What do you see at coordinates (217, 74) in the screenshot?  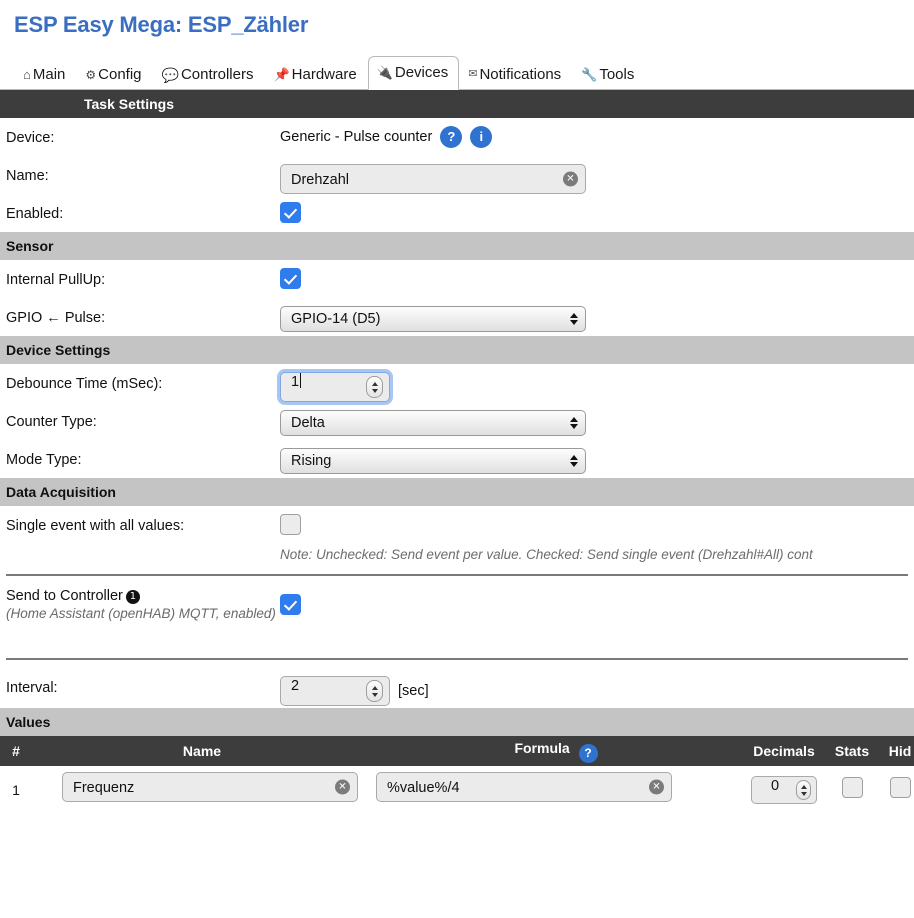 I see `tab-controllers-label: Controllers` at bounding box center [217, 74].